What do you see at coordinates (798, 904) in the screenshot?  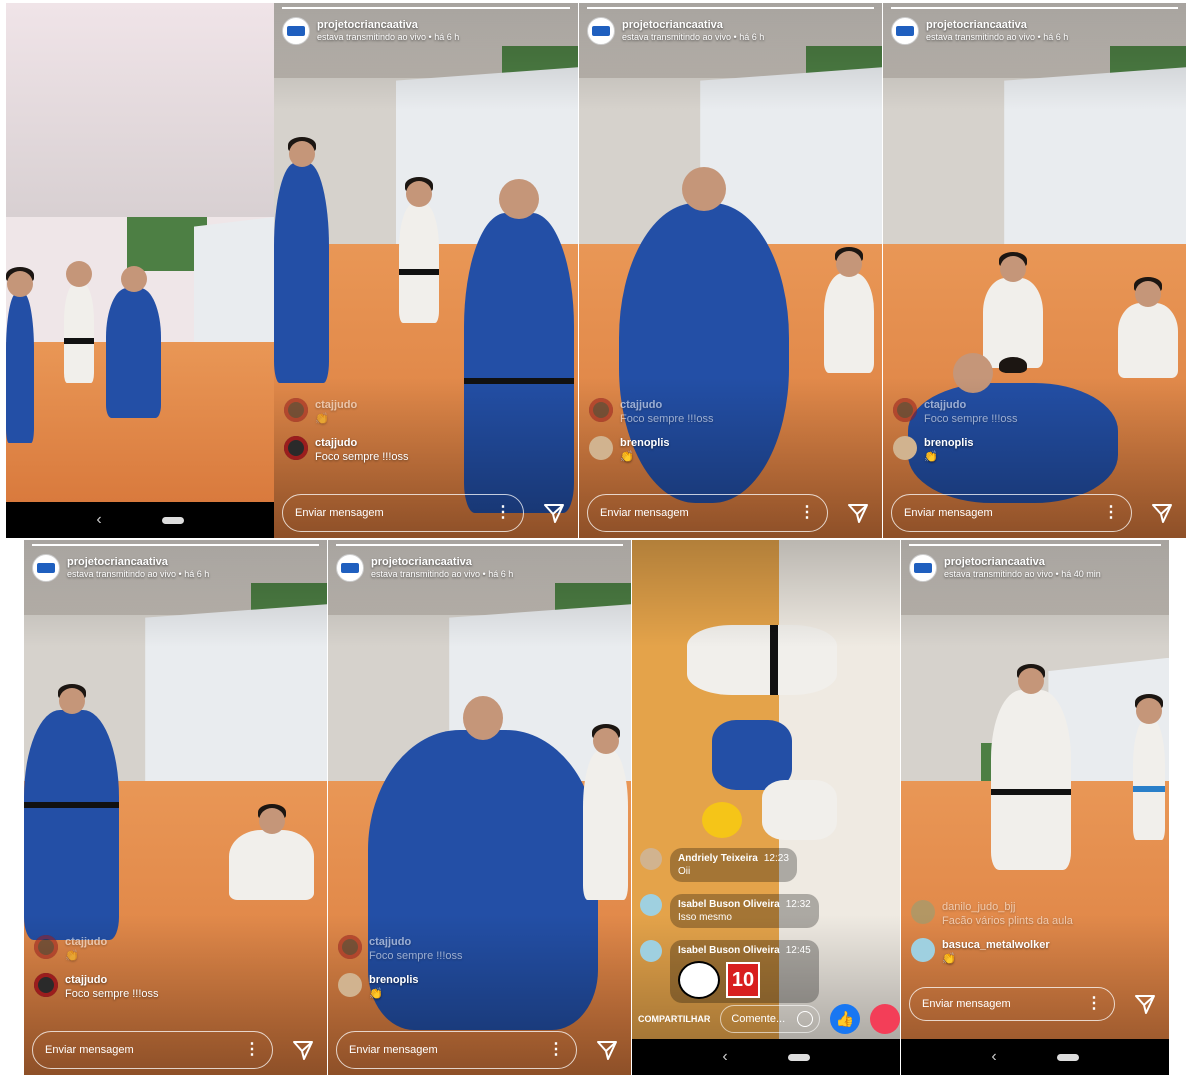 I see `comment-time: 12:32` at bounding box center [798, 904].